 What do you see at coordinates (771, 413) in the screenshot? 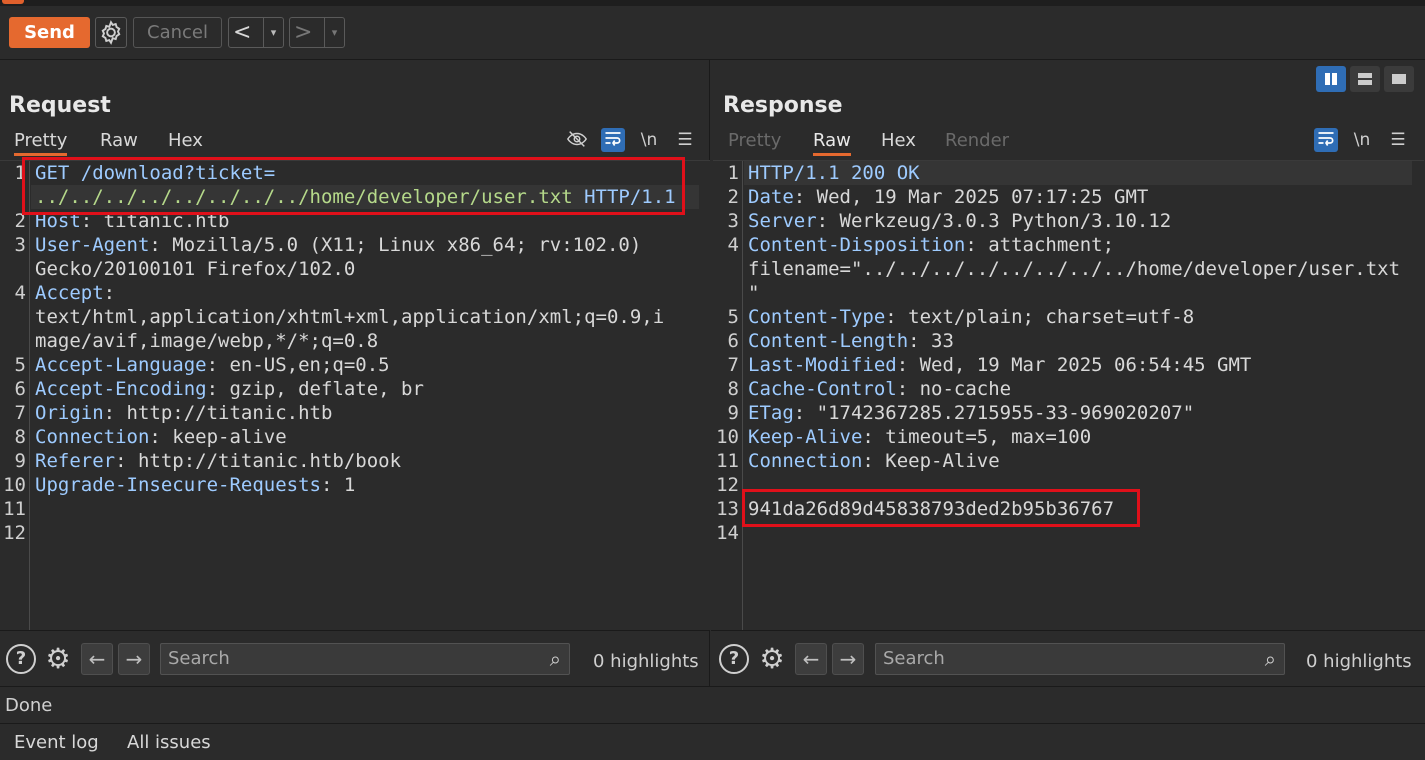
I see `header-name: ETag` at bounding box center [771, 413].